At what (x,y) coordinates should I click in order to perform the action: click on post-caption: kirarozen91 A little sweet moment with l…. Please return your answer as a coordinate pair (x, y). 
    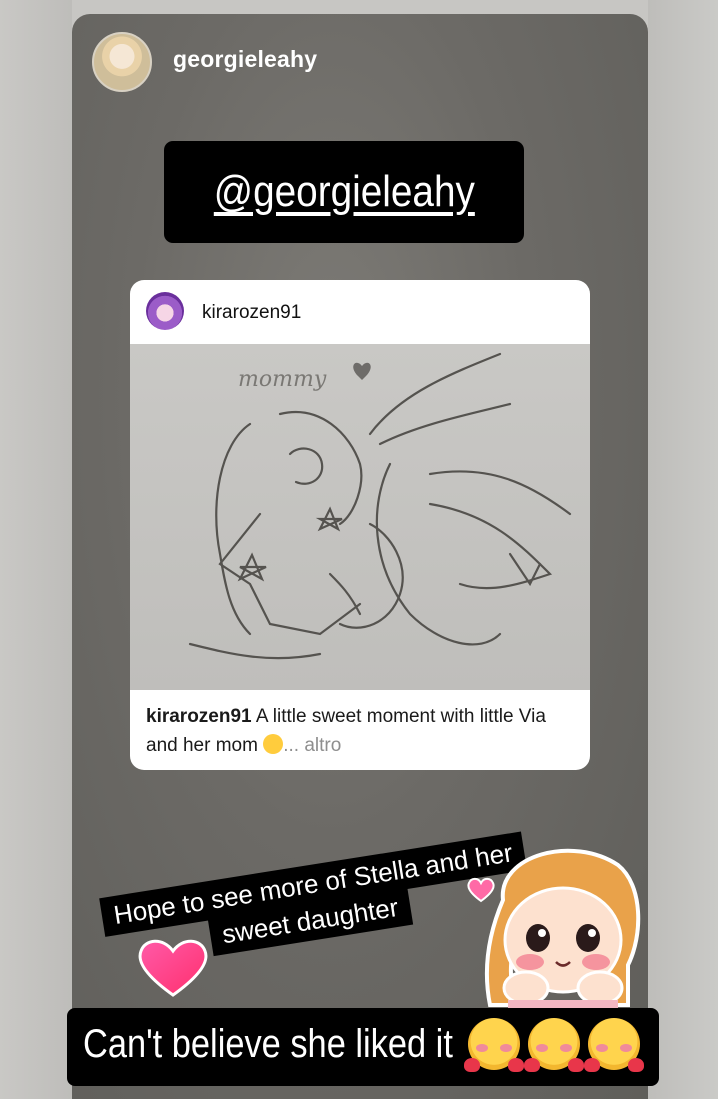
    Looking at the image, I should click on (361, 731).